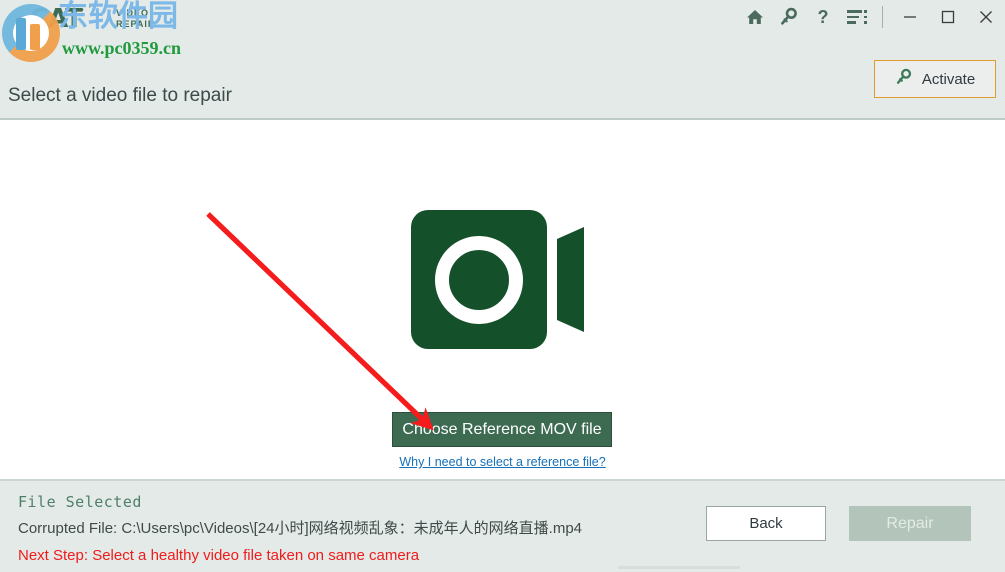 The width and height of the screenshot is (1005, 572). What do you see at coordinates (35, 37) in the screenshot?
I see `watermark-bar-orange` at bounding box center [35, 37].